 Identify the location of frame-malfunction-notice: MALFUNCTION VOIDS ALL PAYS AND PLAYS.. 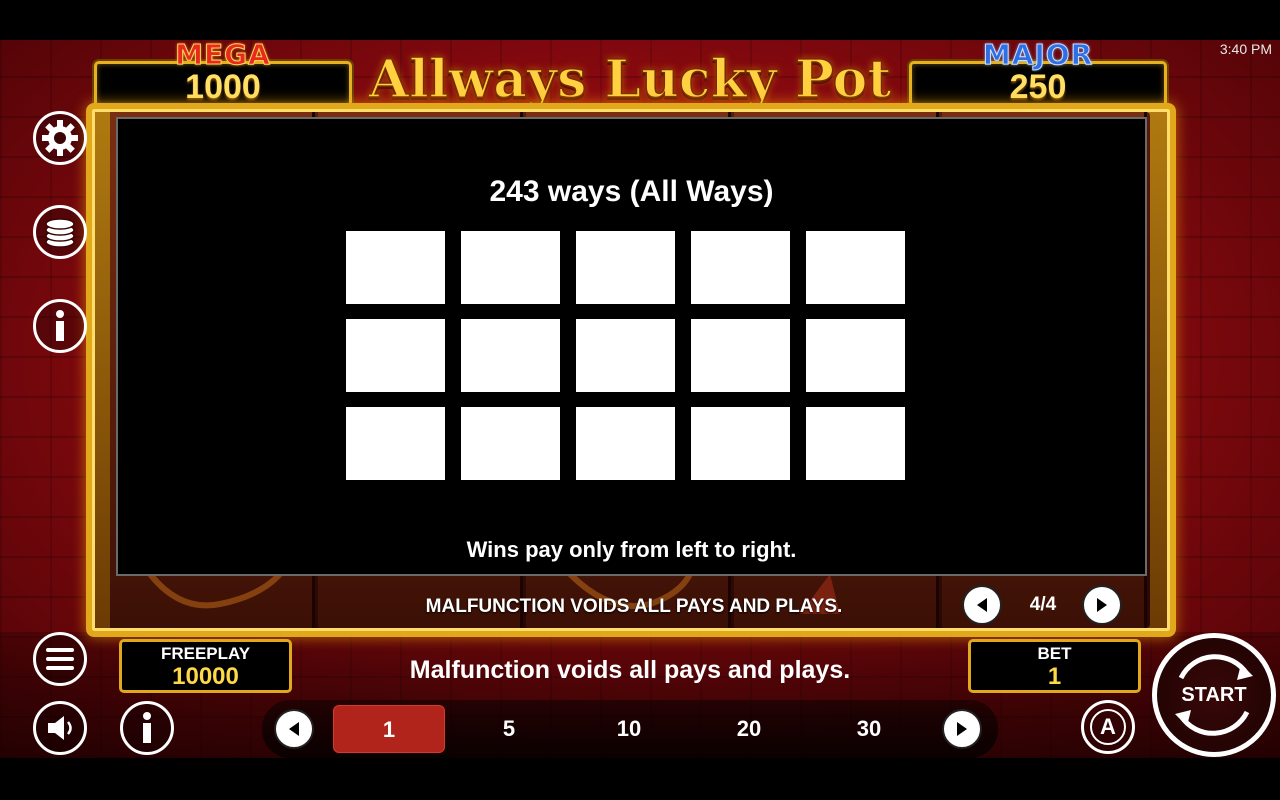
(634, 606).